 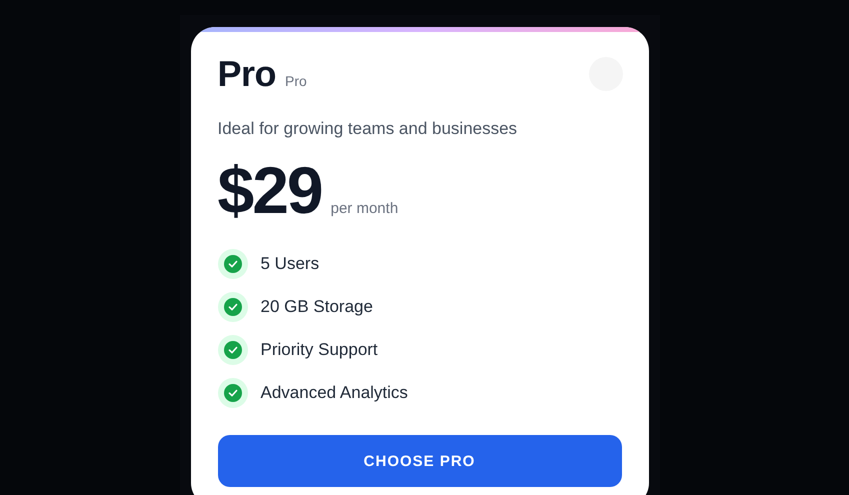 I want to click on plan-tag: Pro, so click(x=296, y=81).